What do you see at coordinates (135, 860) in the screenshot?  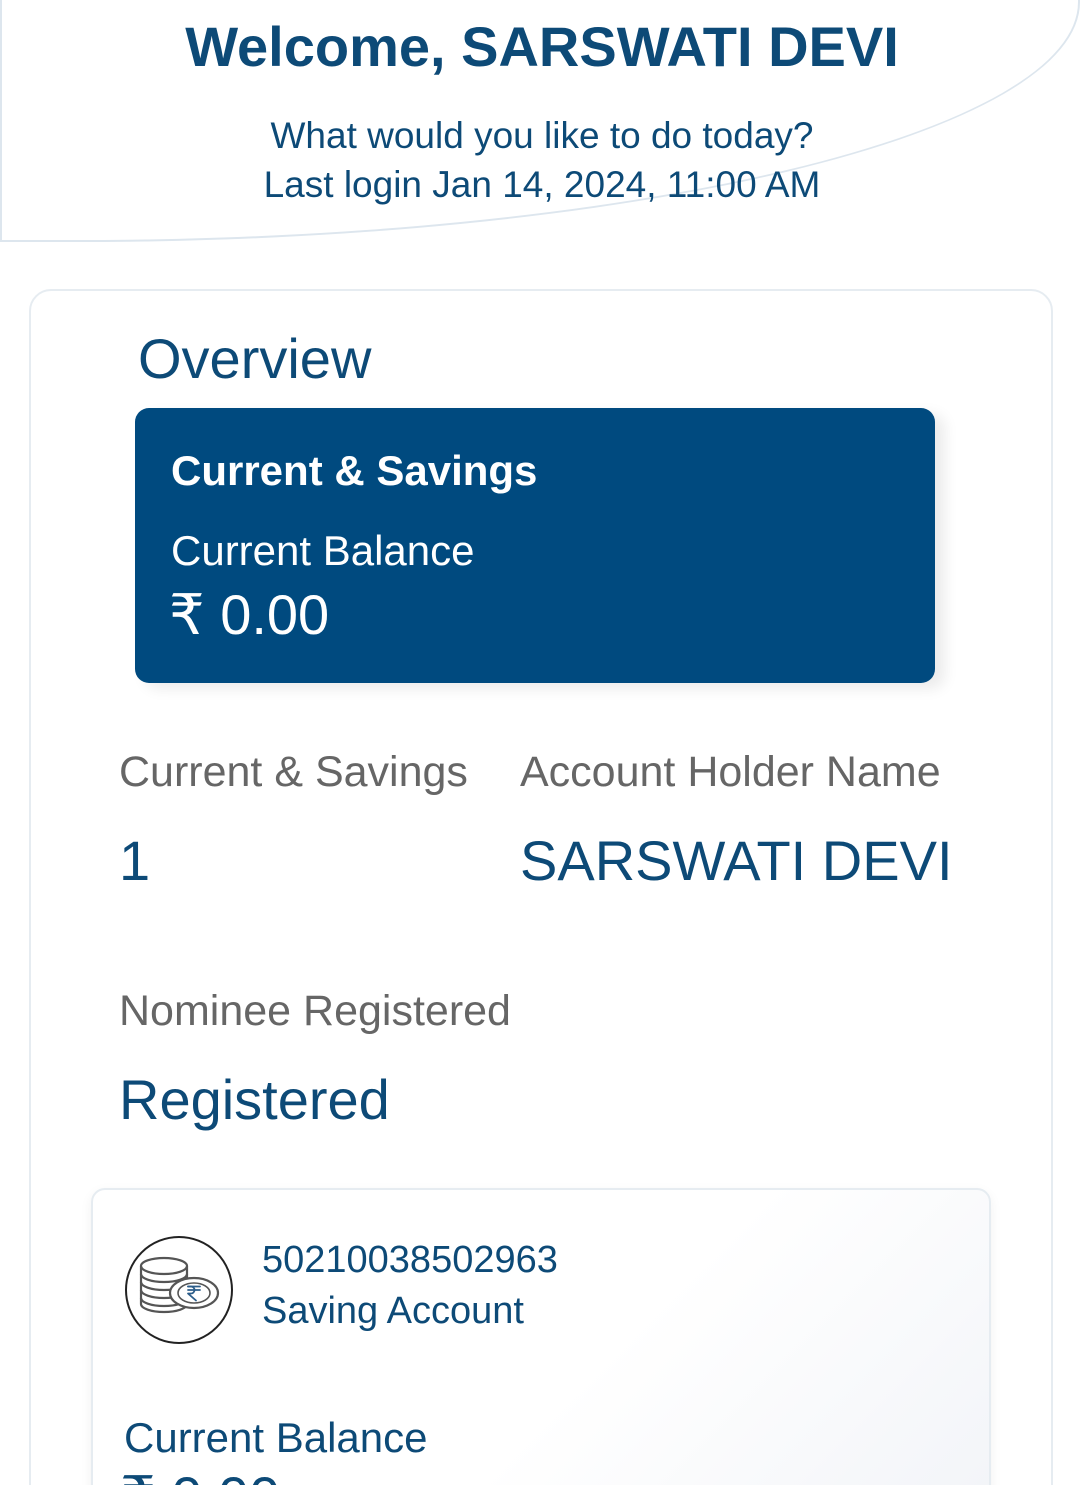 I see `accounts-count-value: 1` at bounding box center [135, 860].